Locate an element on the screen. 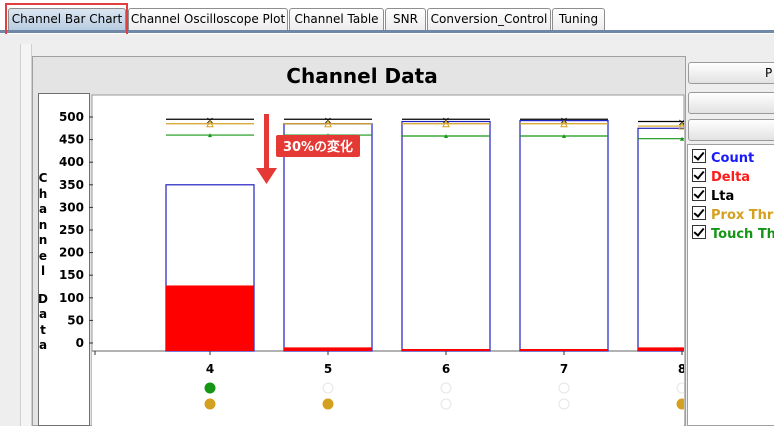 This screenshot has height=426, width=774. y-tick-label: 0 is located at coordinates (80, 343).